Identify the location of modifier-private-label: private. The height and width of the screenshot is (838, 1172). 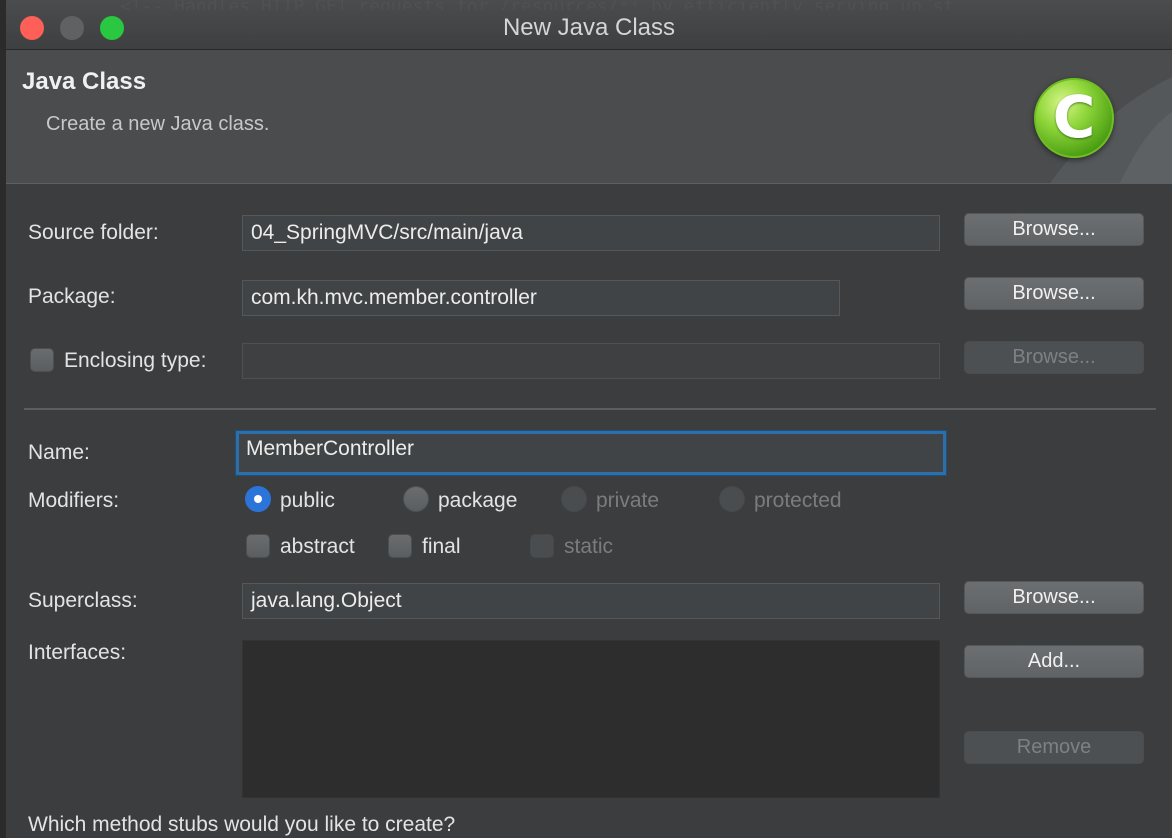
(628, 500).